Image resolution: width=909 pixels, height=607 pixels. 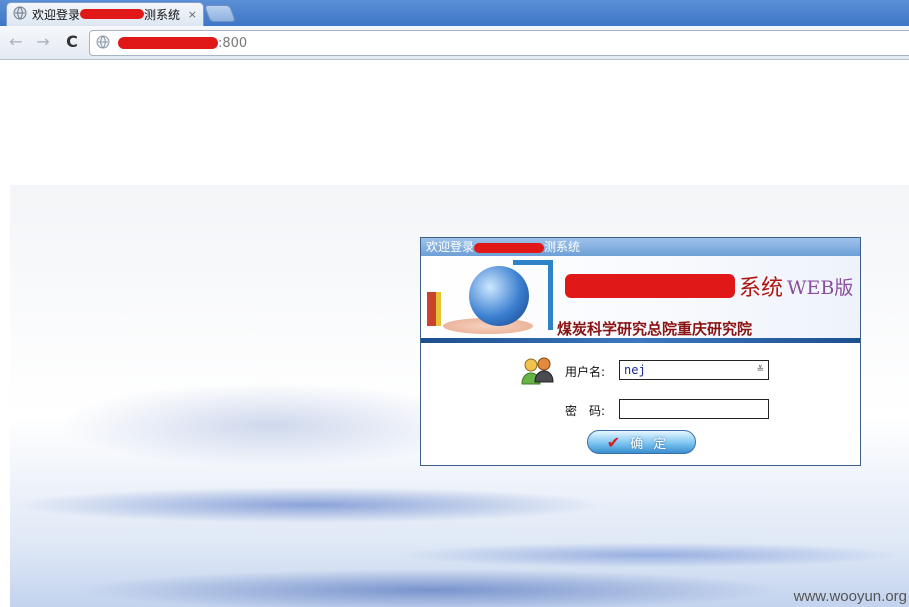 What do you see at coordinates (653, 444) in the screenshot?
I see `submit-button-label: 确定` at bounding box center [653, 444].